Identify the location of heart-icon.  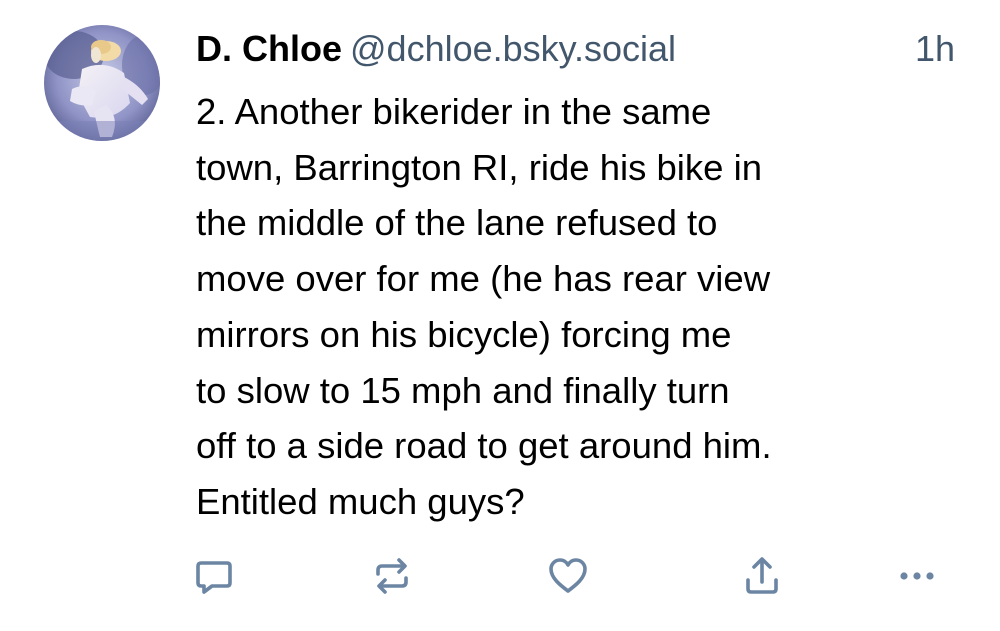
(568, 575).